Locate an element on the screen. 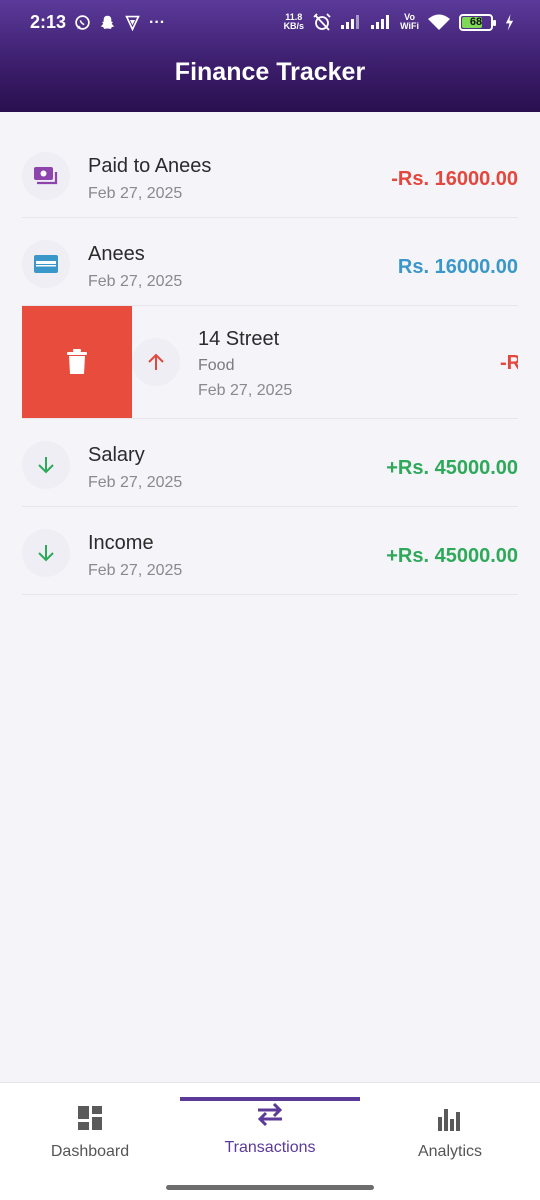 Image resolution: width=540 pixels, height=1200 pixels. status-bar: 2:13 ··· 11.8 KB/s Vo WiFi 68 is located at coordinates (270, 24).